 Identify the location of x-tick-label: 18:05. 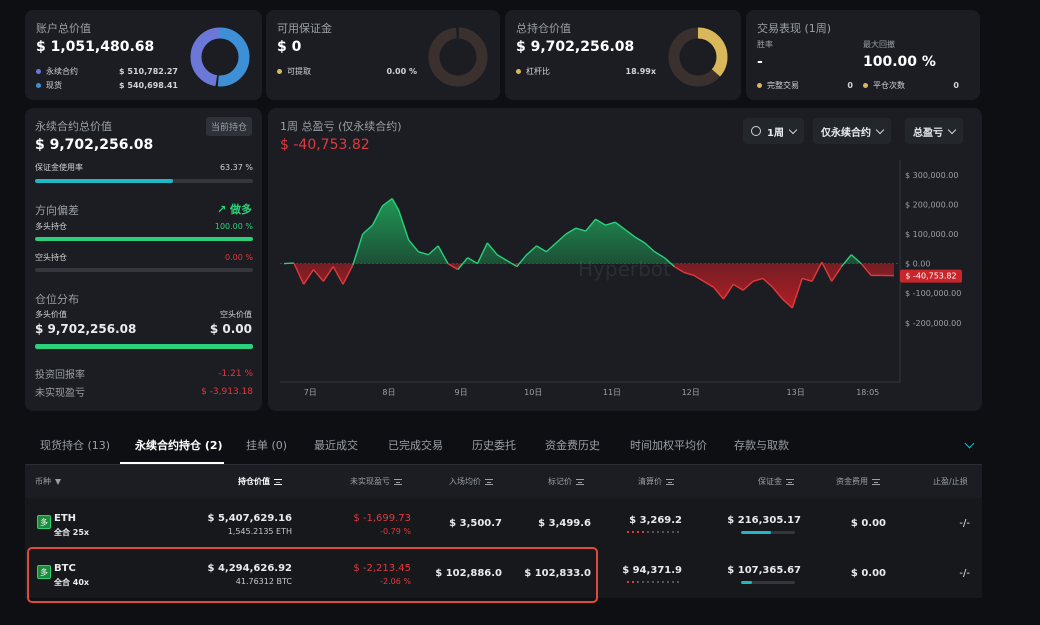
(867, 392).